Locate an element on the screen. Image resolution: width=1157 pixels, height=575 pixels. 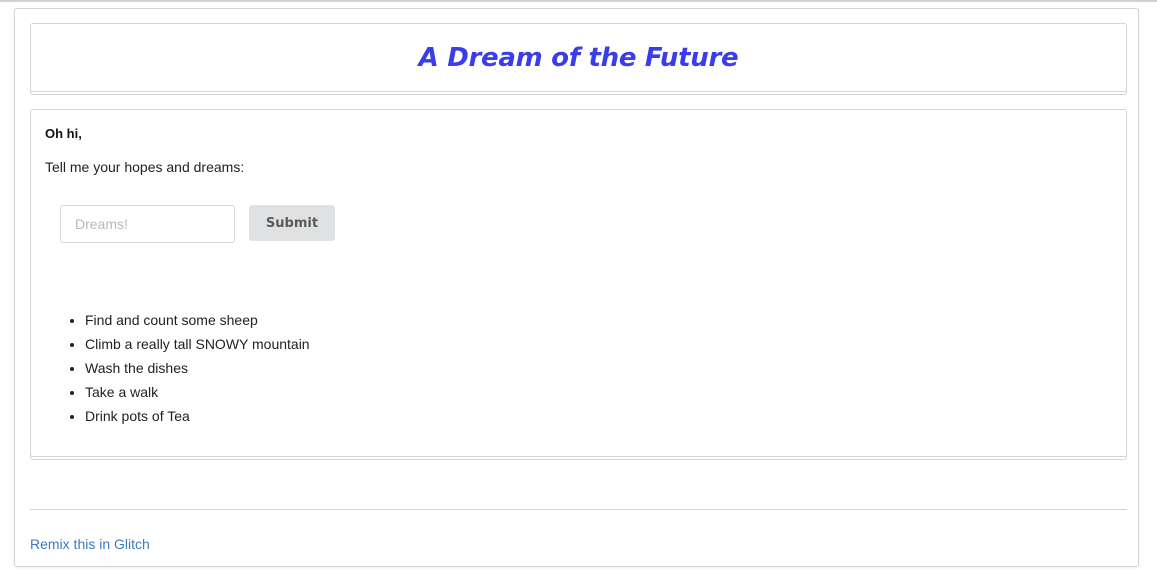
page-title: A Dream of the Future is located at coordinates (578, 57).